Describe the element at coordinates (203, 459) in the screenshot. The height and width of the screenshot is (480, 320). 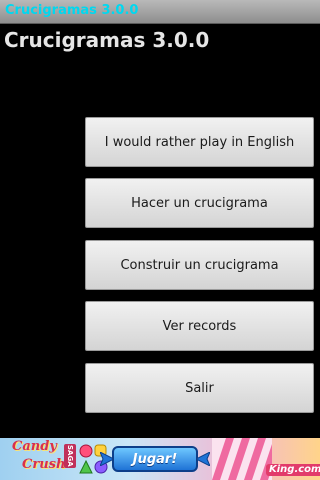
I see `wrapper-right-icon` at that location.